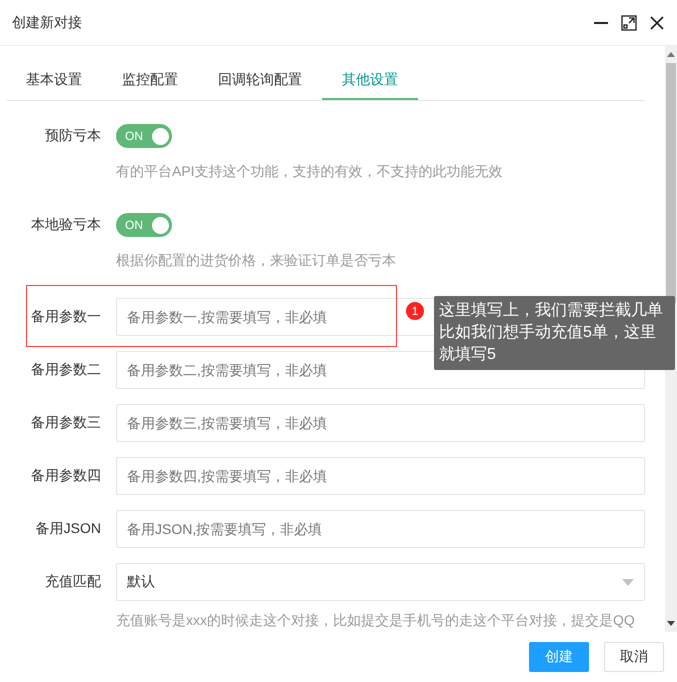 This screenshot has width=677, height=682. What do you see at coordinates (370, 80) in the screenshot?
I see `tab: 其他设置` at bounding box center [370, 80].